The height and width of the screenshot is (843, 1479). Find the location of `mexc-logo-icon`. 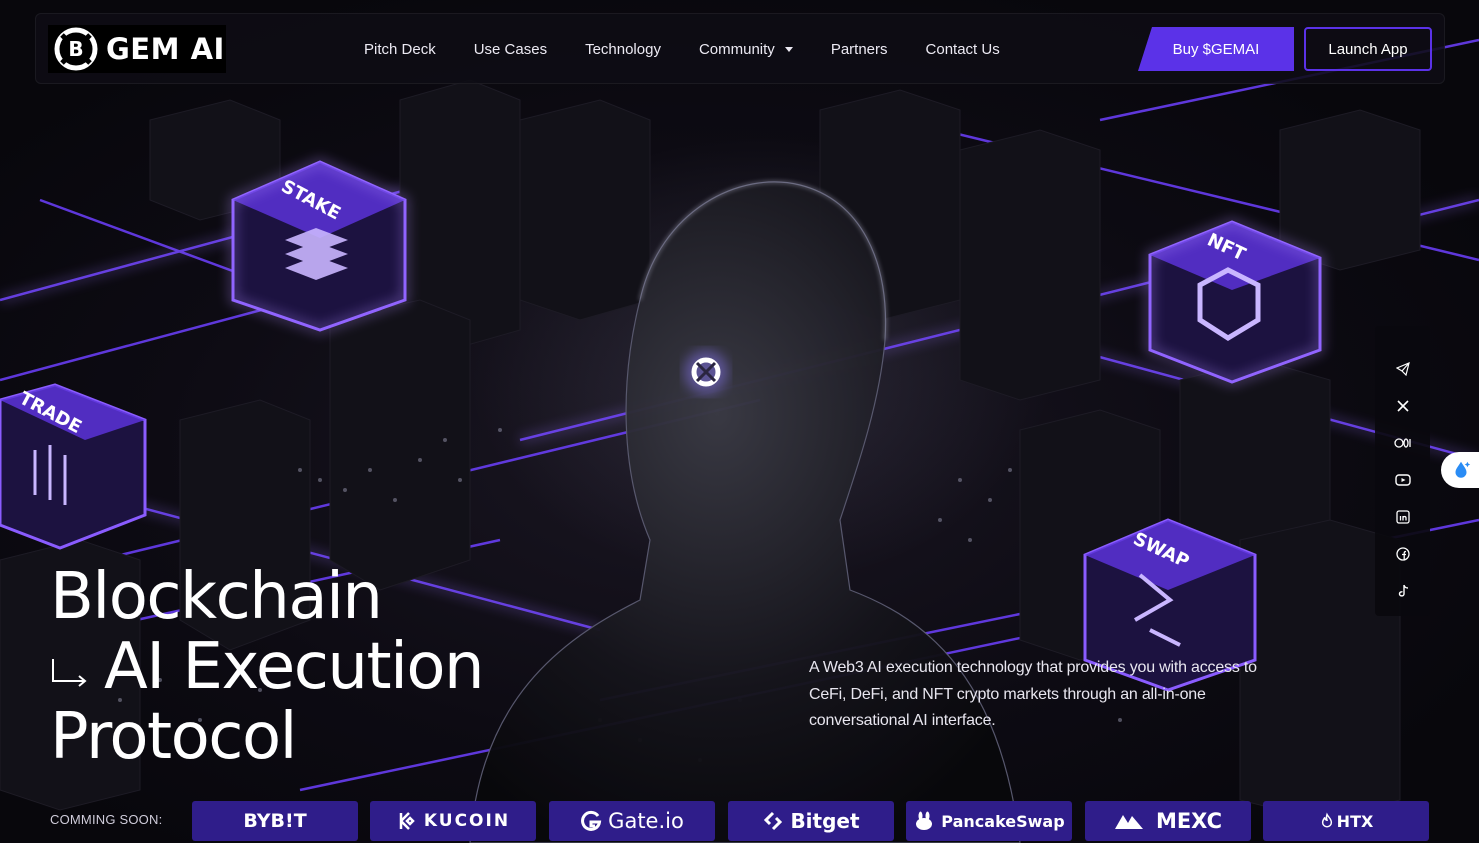

mexc-logo-icon is located at coordinates (1128, 822).